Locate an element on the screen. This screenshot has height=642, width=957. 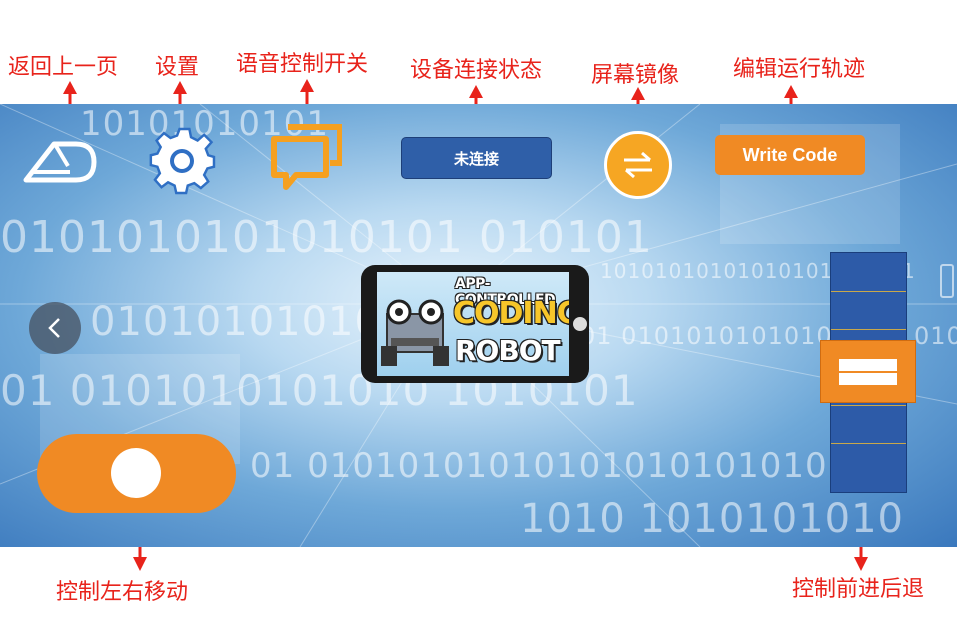
left-right-control is located at coordinates (136, 473).